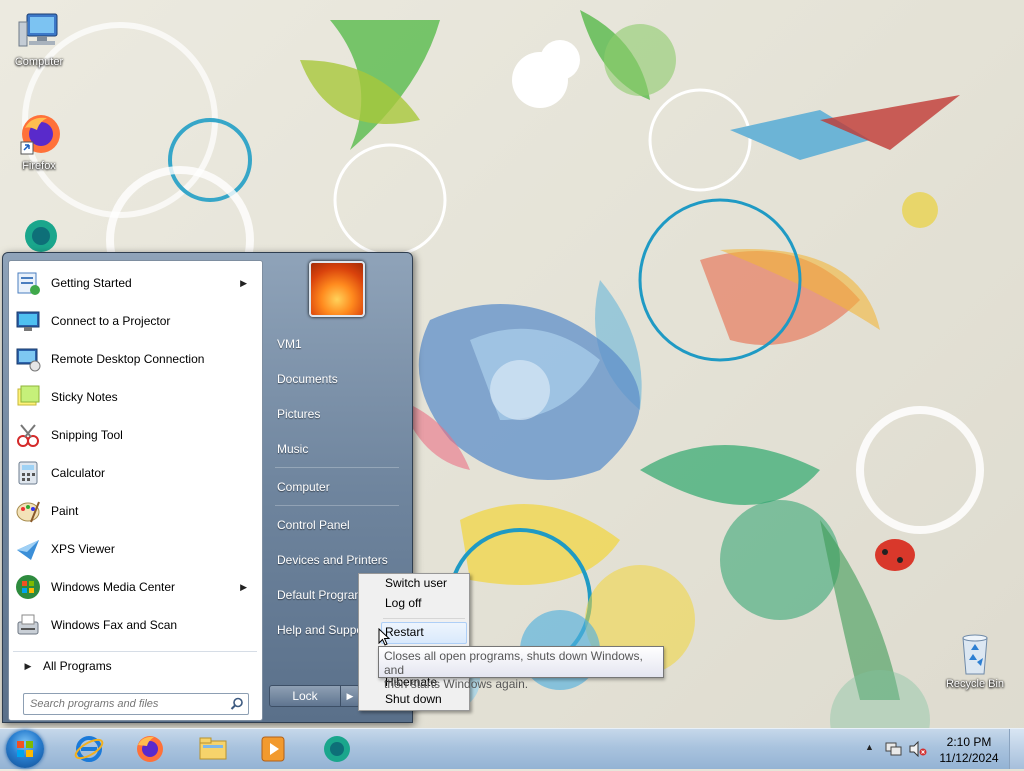  What do you see at coordinates (237, 704) in the screenshot?
I see `search-icon` at bounding box center [237, 704].